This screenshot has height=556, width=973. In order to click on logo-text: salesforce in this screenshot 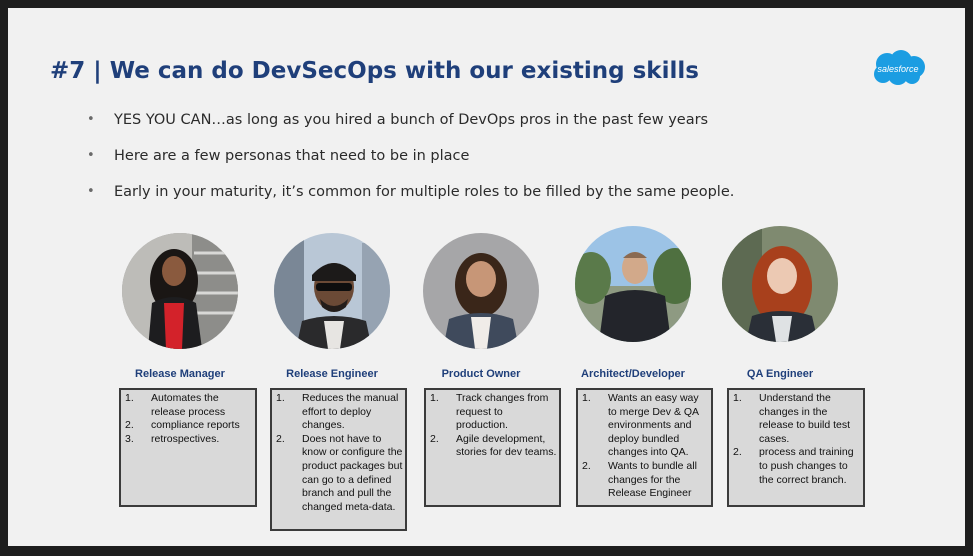, I will do `click(897, 69)`.